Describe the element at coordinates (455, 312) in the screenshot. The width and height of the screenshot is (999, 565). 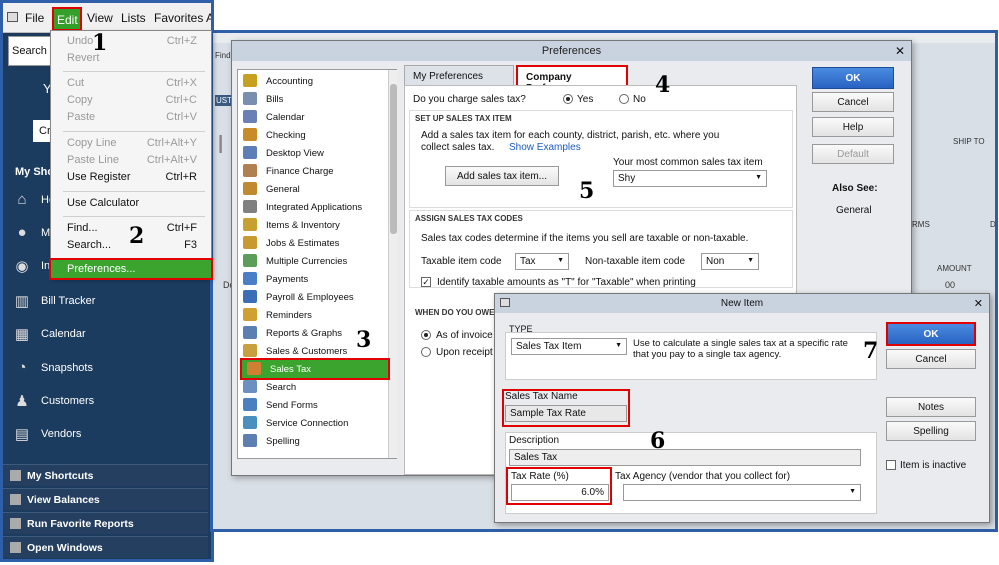
I see `when-owe-header: WHEN DO YOU OWE` at that location.